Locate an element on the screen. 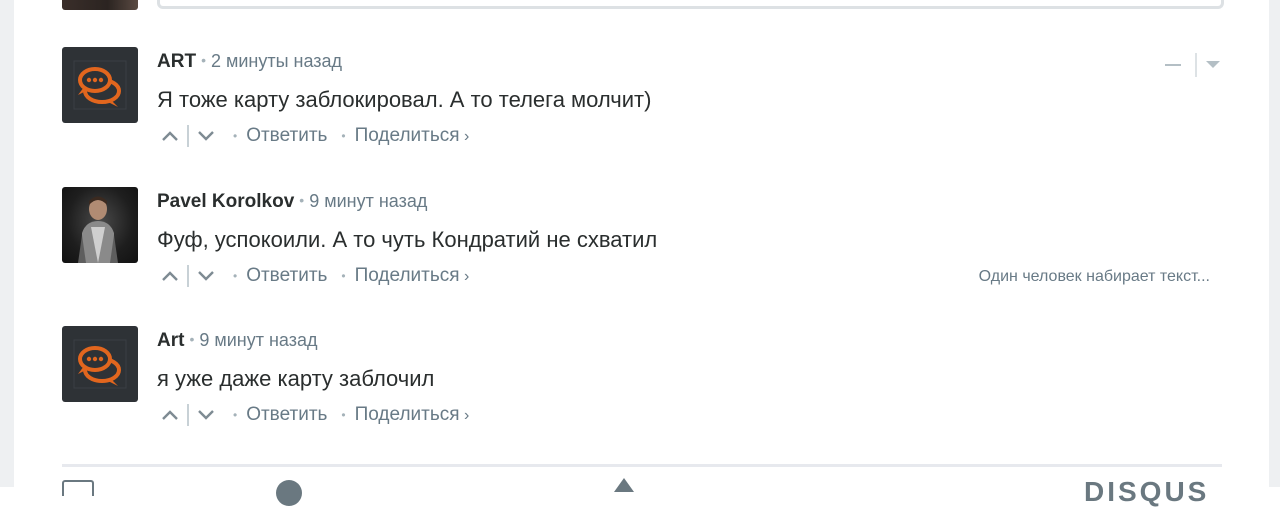 The height and width of the screenshot is (508, 1280). comment-author: ART is located at coordinates (176, 61).